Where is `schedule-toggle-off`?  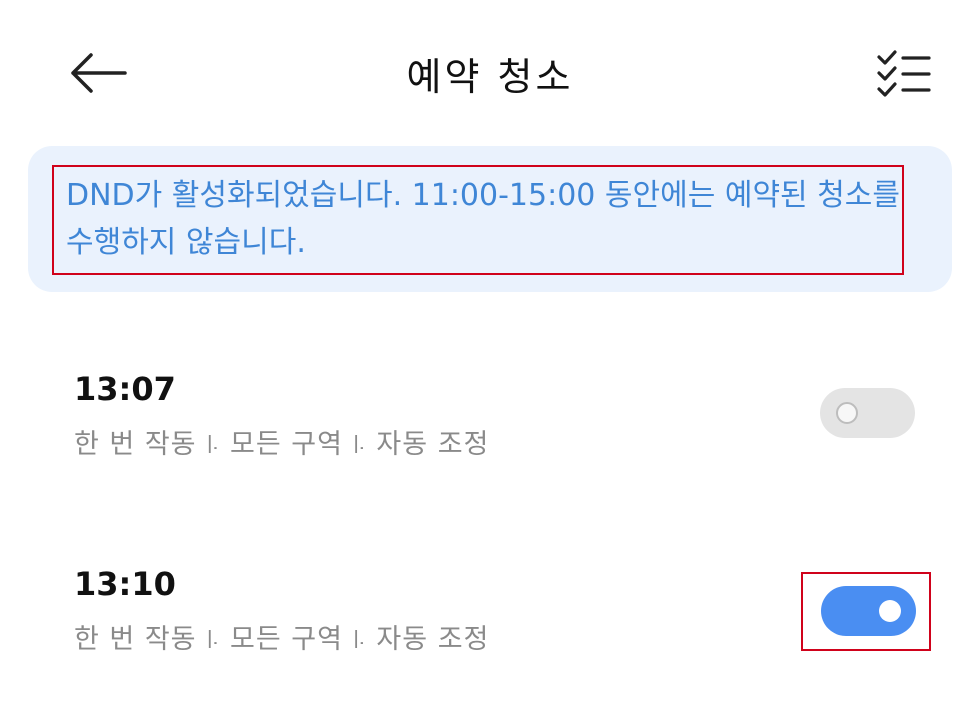
schedule-toggle-off is located at coordinates (867, 413).